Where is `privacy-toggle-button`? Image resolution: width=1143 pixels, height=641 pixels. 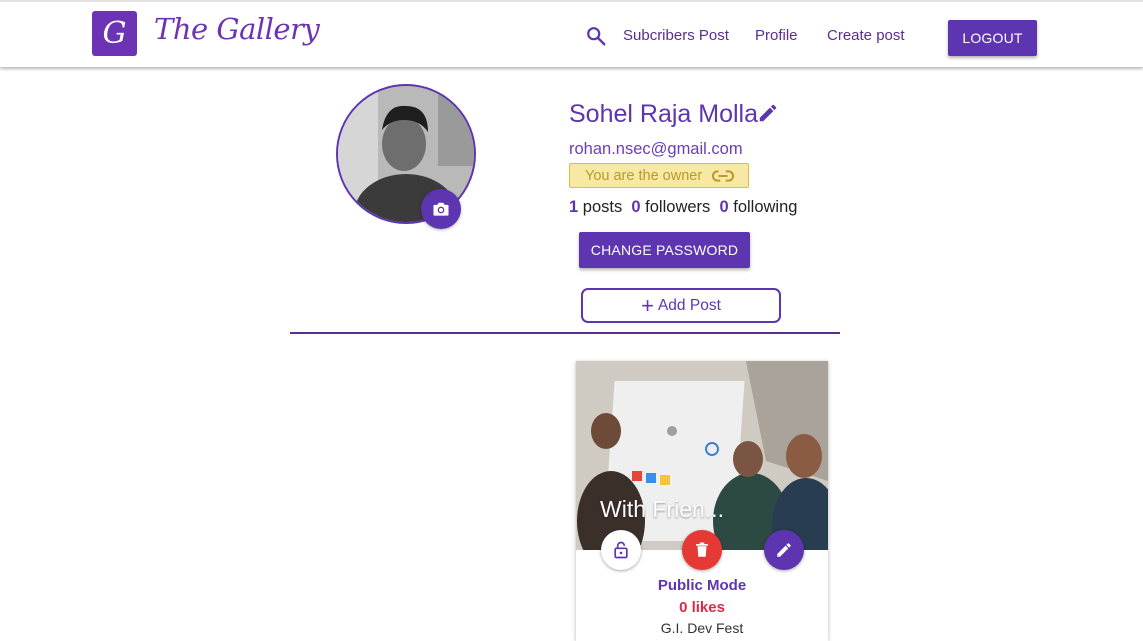
privacy-toggle-button is located at coordinates (621, 550).